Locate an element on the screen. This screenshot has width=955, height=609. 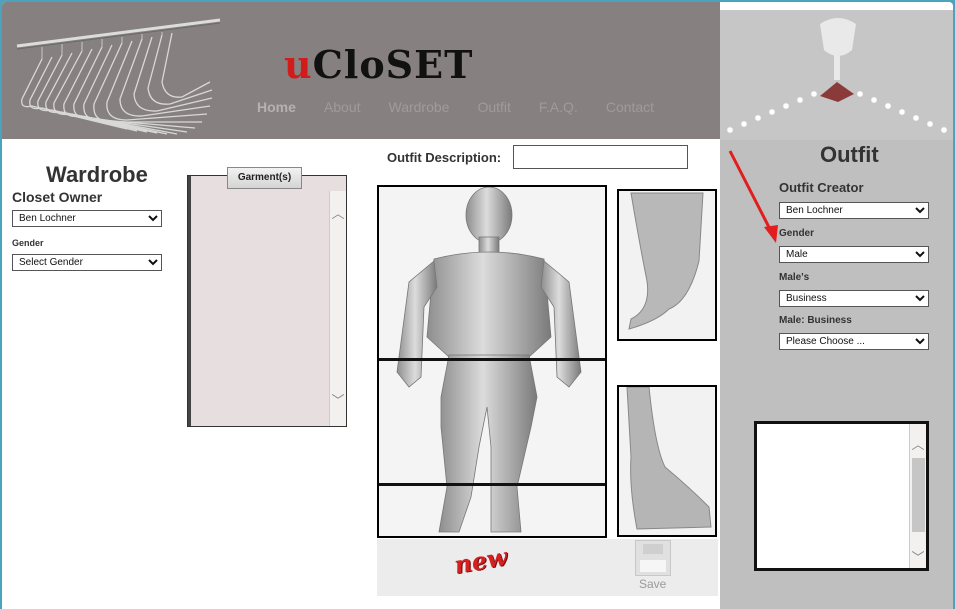
torso-divider is located at coordinates (492, 359).